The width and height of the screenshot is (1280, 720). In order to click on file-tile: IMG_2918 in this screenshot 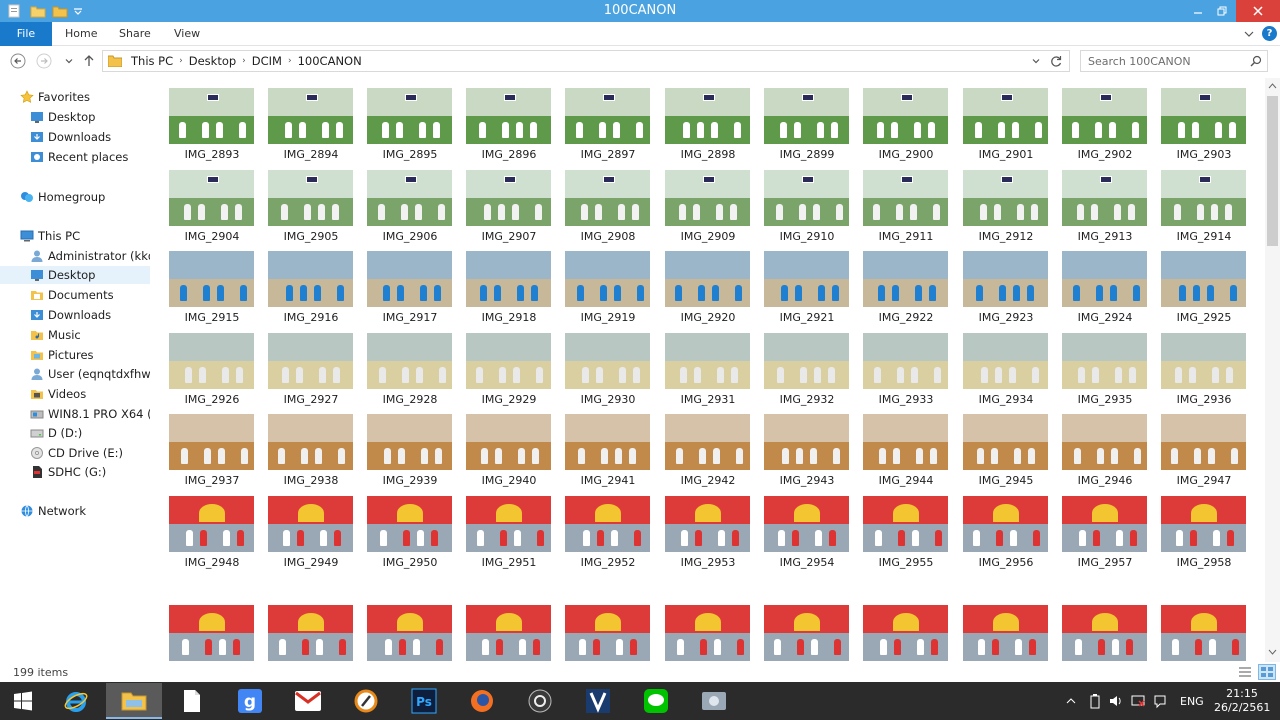, I will do `click(507, 282)`.